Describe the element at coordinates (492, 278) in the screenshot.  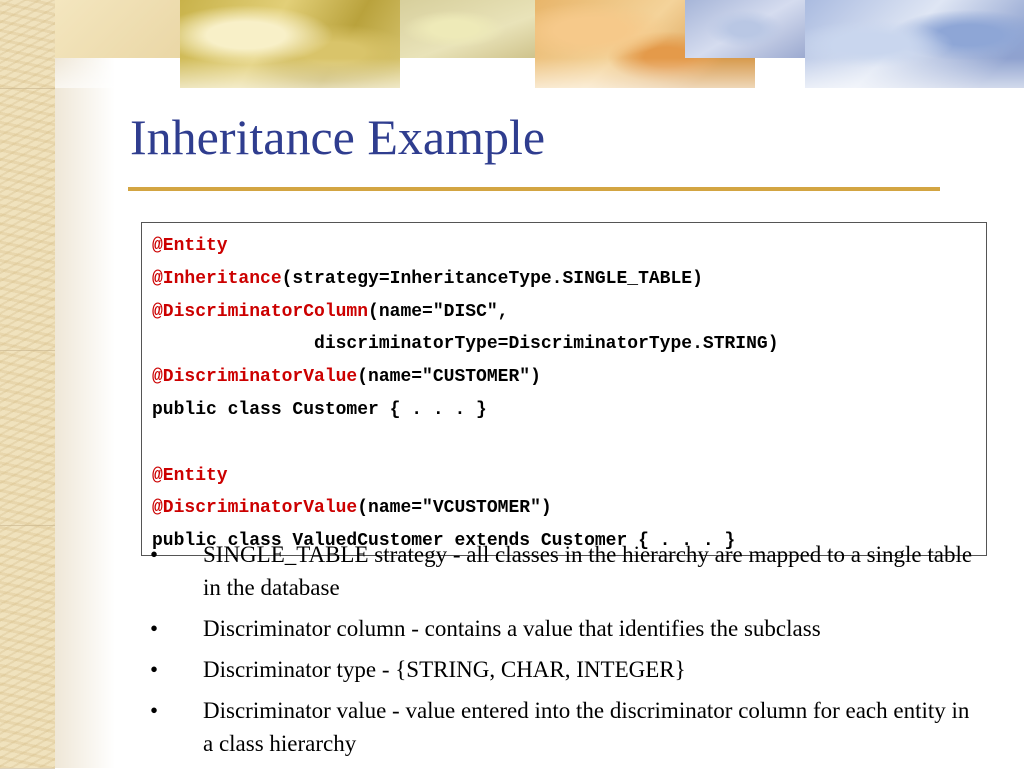
I see `code-text: (strategy=InheritanceType.SINGLE_TABLE)` at that location.